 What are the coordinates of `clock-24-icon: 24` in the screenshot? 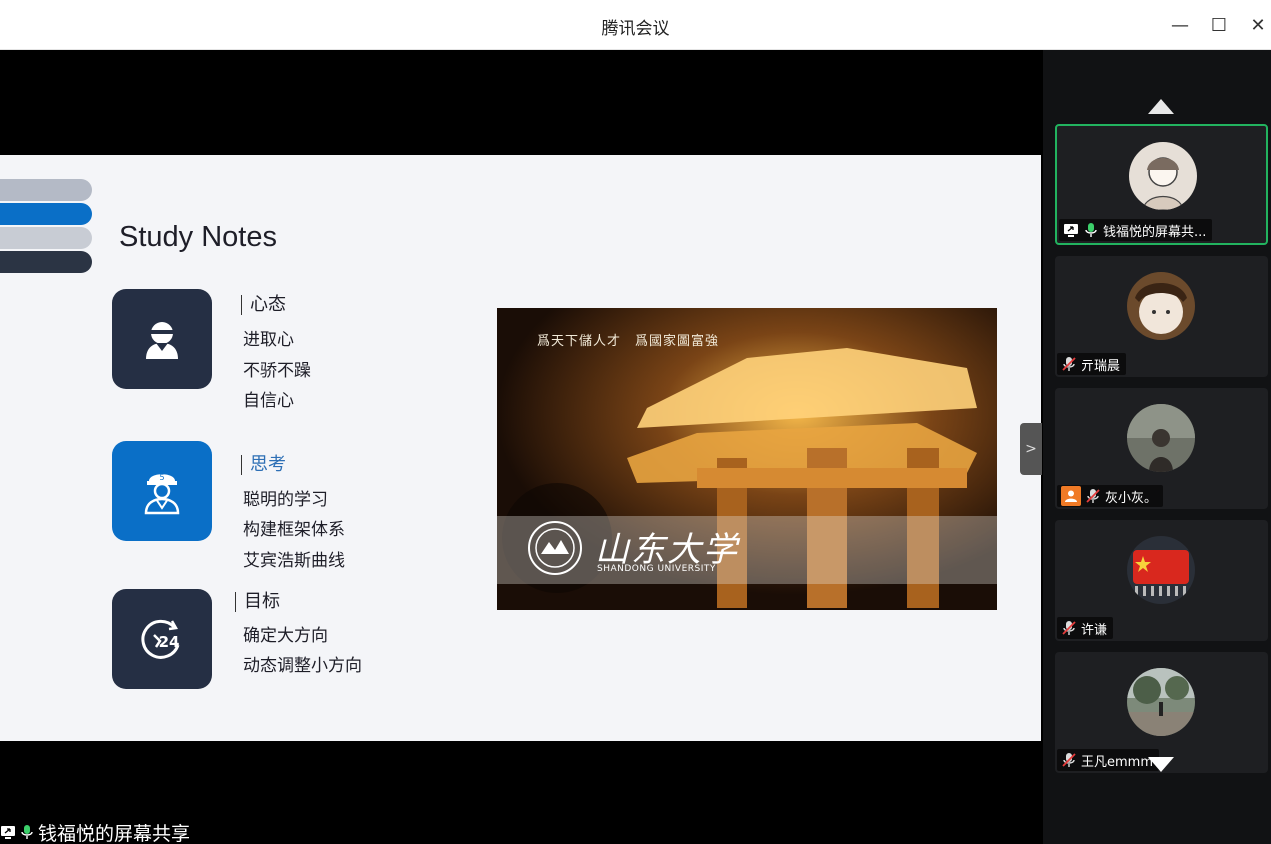 It's located at (160, 639).